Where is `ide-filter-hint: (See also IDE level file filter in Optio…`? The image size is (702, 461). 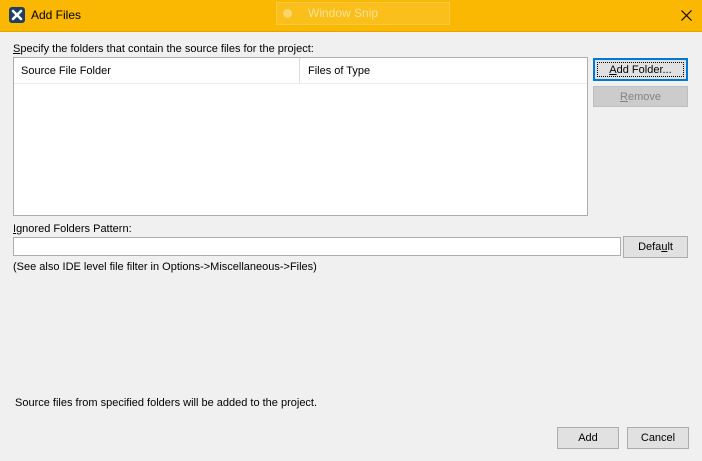 ide-filter-hint: (See also IDE level file filter in Optio… is located at coordinates (165, 267).